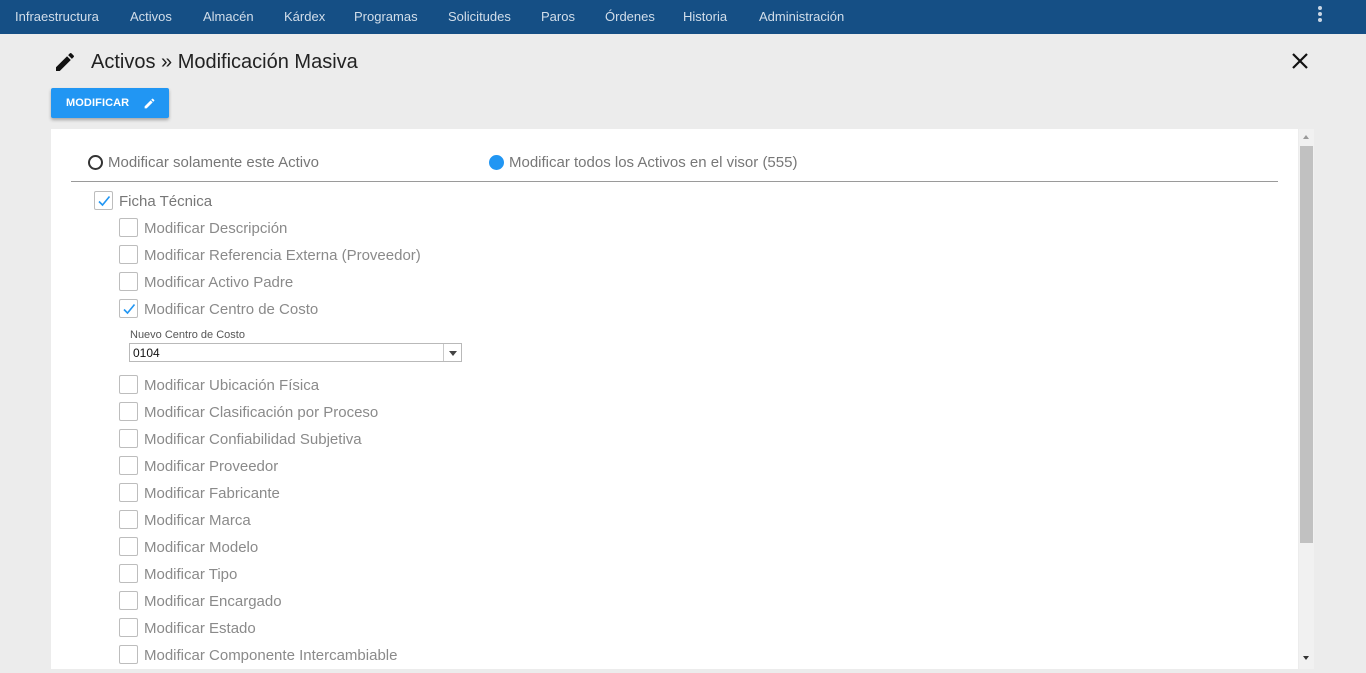  What do you see at coordinates (166, 201) in the screenshot?
I see `checkbox-label: Ficha Técnica` at bounding box center [166, 201].